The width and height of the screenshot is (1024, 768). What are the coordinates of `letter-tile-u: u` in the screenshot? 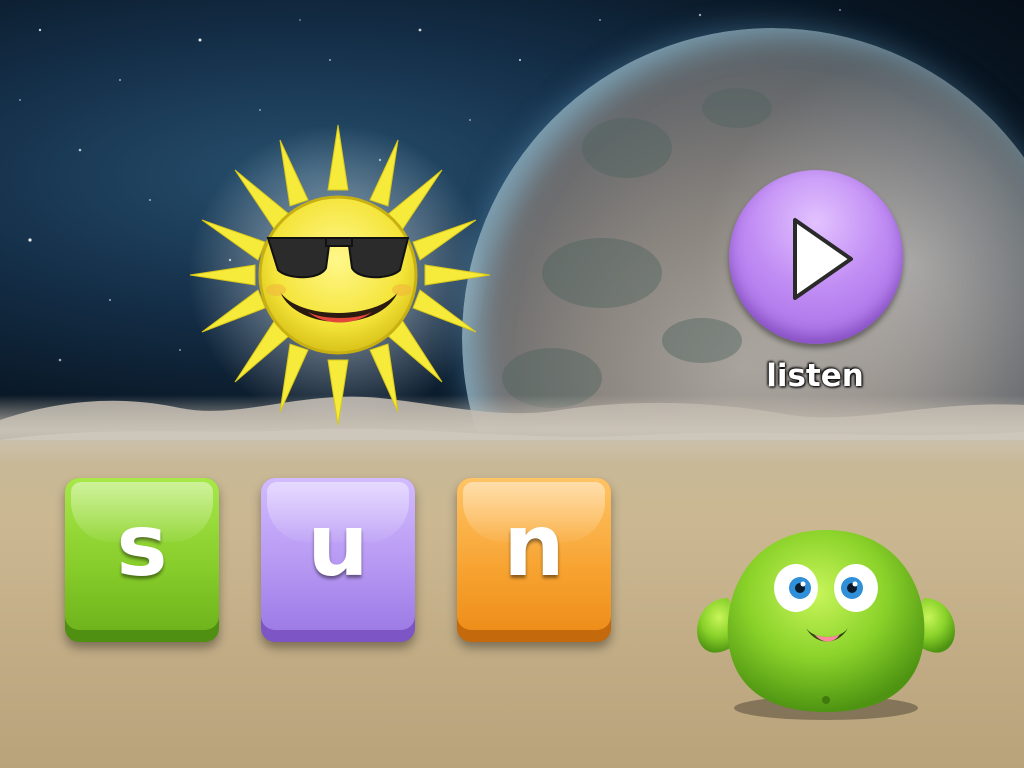 It's located at (338, 560).